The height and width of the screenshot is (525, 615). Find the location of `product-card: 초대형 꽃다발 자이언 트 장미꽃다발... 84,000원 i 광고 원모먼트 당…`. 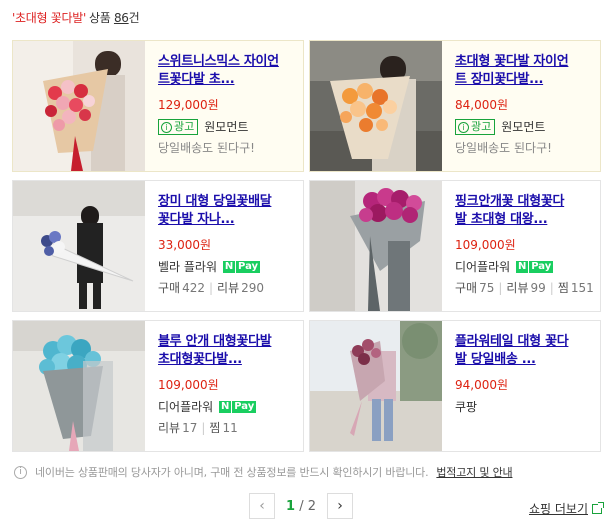

product-card: 초대형 꽃다발 자이언 트 장미꽃다발... 84,000원 i 광고 원모먼트 당… is located at coordinates (455, 106).